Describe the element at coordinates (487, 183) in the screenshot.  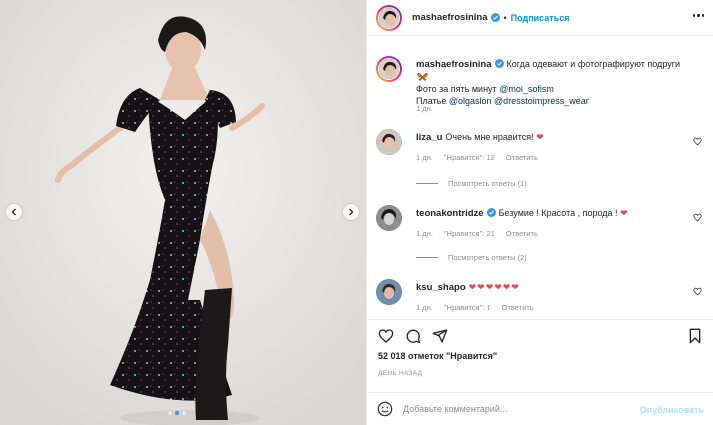
I see `view-replies-label: Посмотреть ответы (1)` at that location.